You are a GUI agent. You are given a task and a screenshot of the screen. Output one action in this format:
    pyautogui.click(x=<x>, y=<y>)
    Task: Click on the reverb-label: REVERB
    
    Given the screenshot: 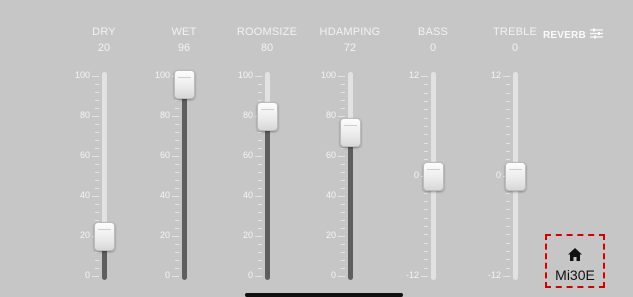 What is the action you would take?
    pyautogui.click(x=564, y=35)
    